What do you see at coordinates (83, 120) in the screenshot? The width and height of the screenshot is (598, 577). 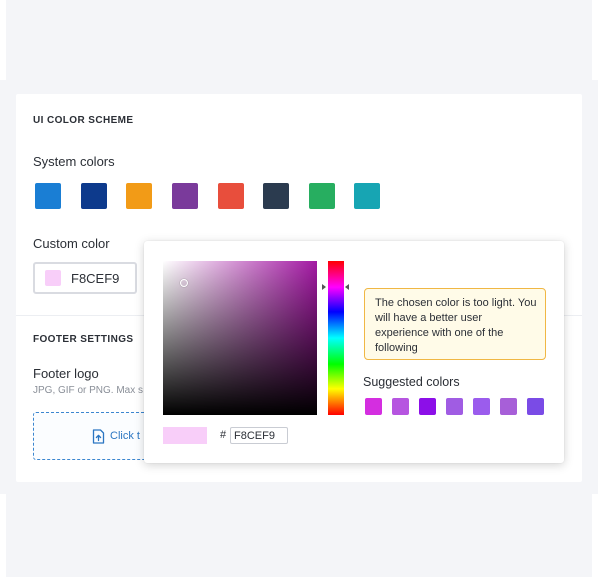 I see `ui-color-scheme-title: UI COLOR SCHEME` at bounding box center [83, 120].